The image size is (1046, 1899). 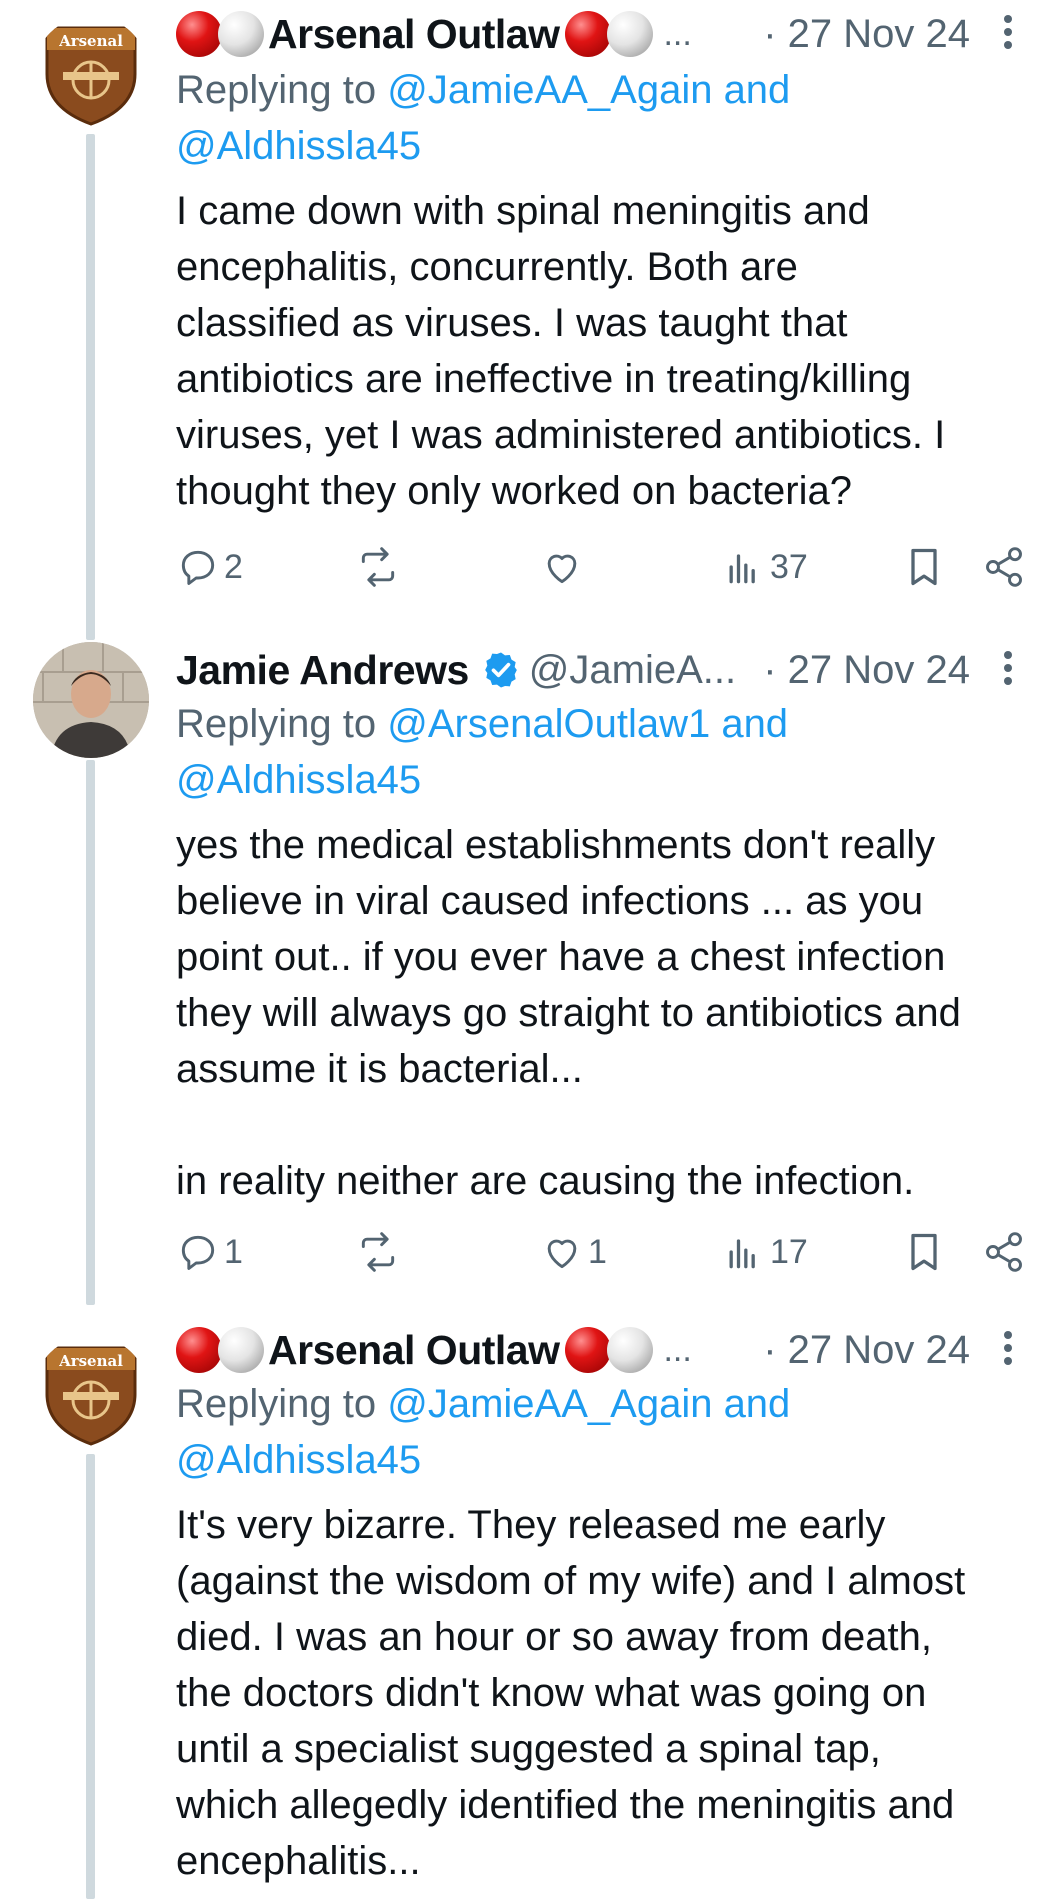 What do you see at coordinates (765, 1252) in the screenshot?
I see `views-button: 17` at bounding box center [765, 1252].